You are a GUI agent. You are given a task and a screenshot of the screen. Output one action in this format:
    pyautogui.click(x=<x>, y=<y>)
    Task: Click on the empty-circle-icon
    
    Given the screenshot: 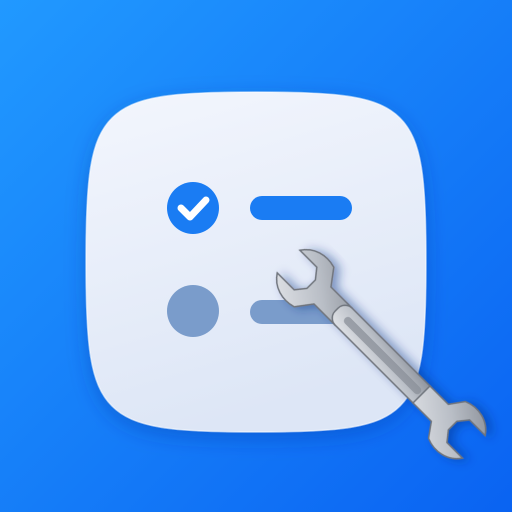 What is the action you would take?
    pyautogui.click(x=193, y=311)
    